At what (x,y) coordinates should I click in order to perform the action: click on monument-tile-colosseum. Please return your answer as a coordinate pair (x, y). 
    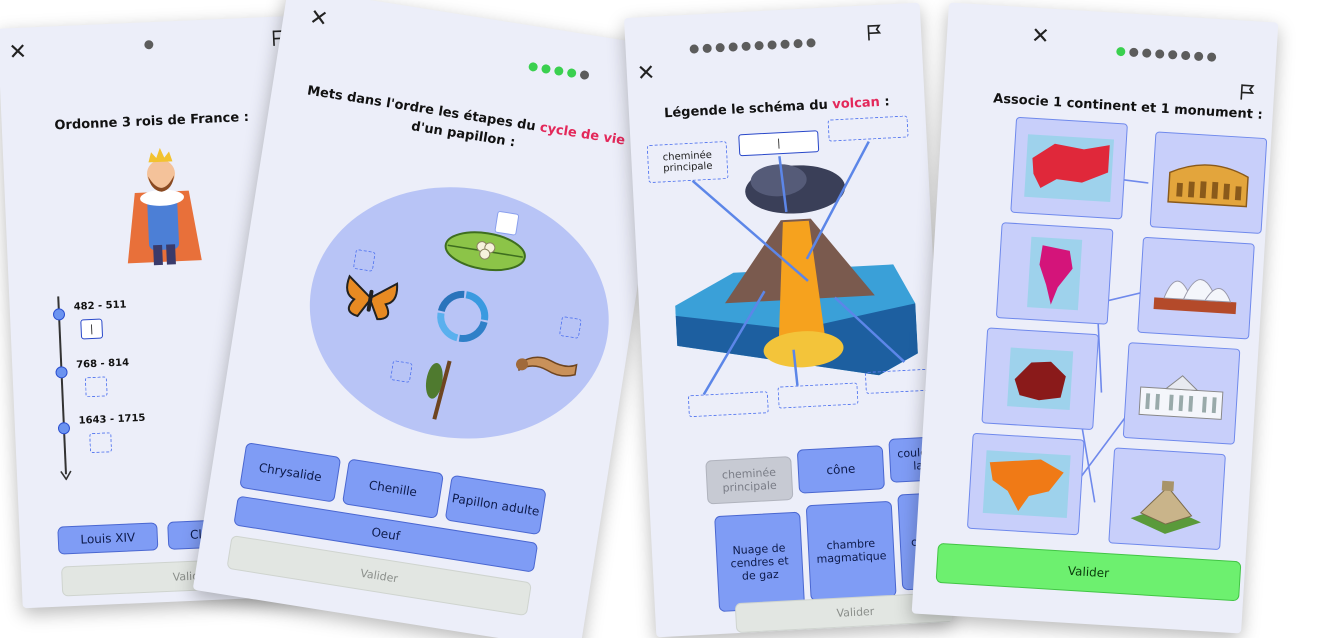
    Looking at the image, I should click on (1208, 183).